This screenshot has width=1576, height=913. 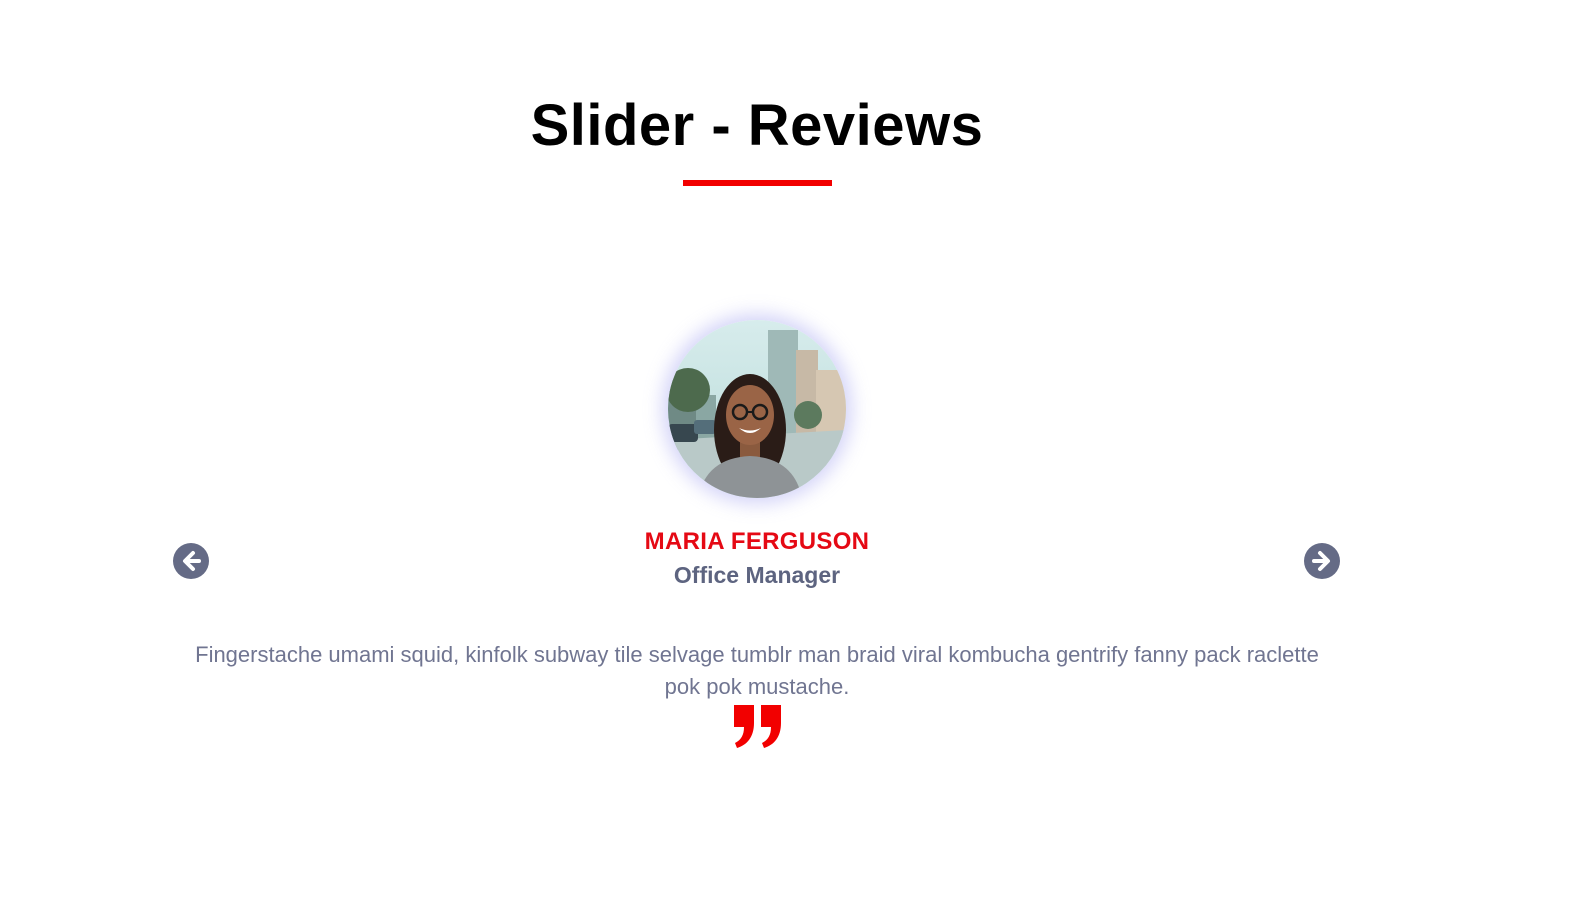 I want to click on quote-icon, so click(x=758, y=726).